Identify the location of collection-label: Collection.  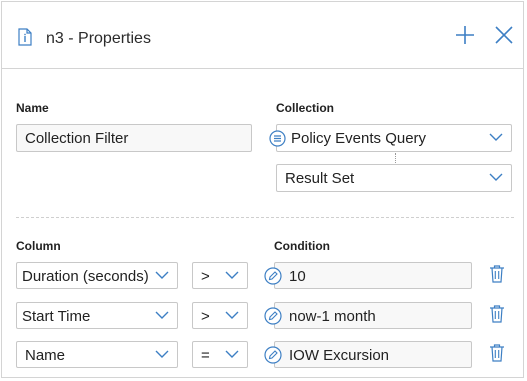
(305, 108).